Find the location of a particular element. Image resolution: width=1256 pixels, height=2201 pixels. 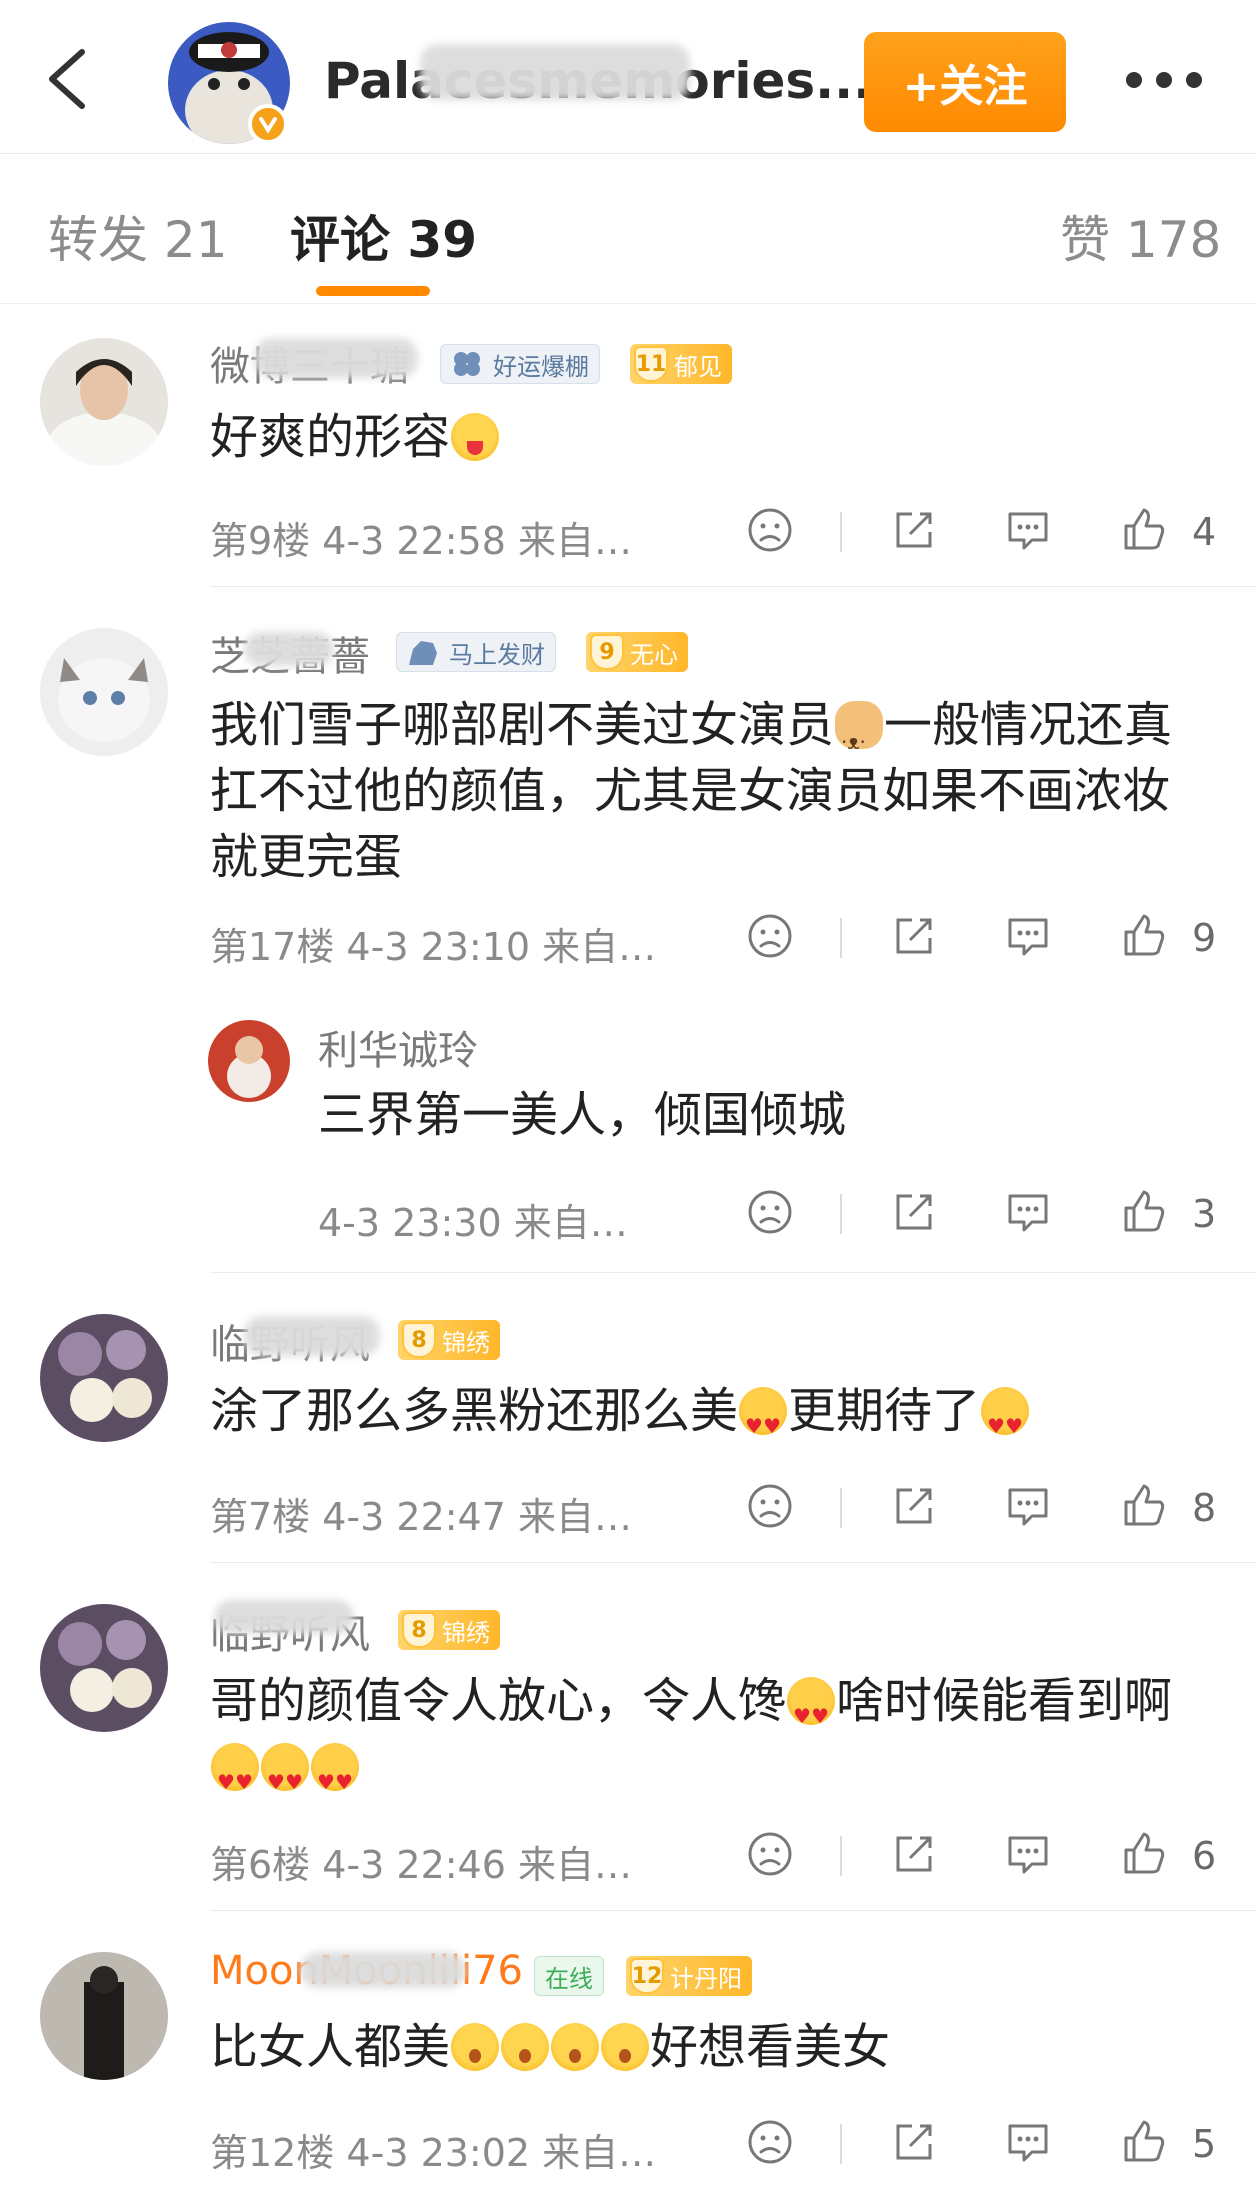

back-arrow-icon is located at coordinates (70, 79).